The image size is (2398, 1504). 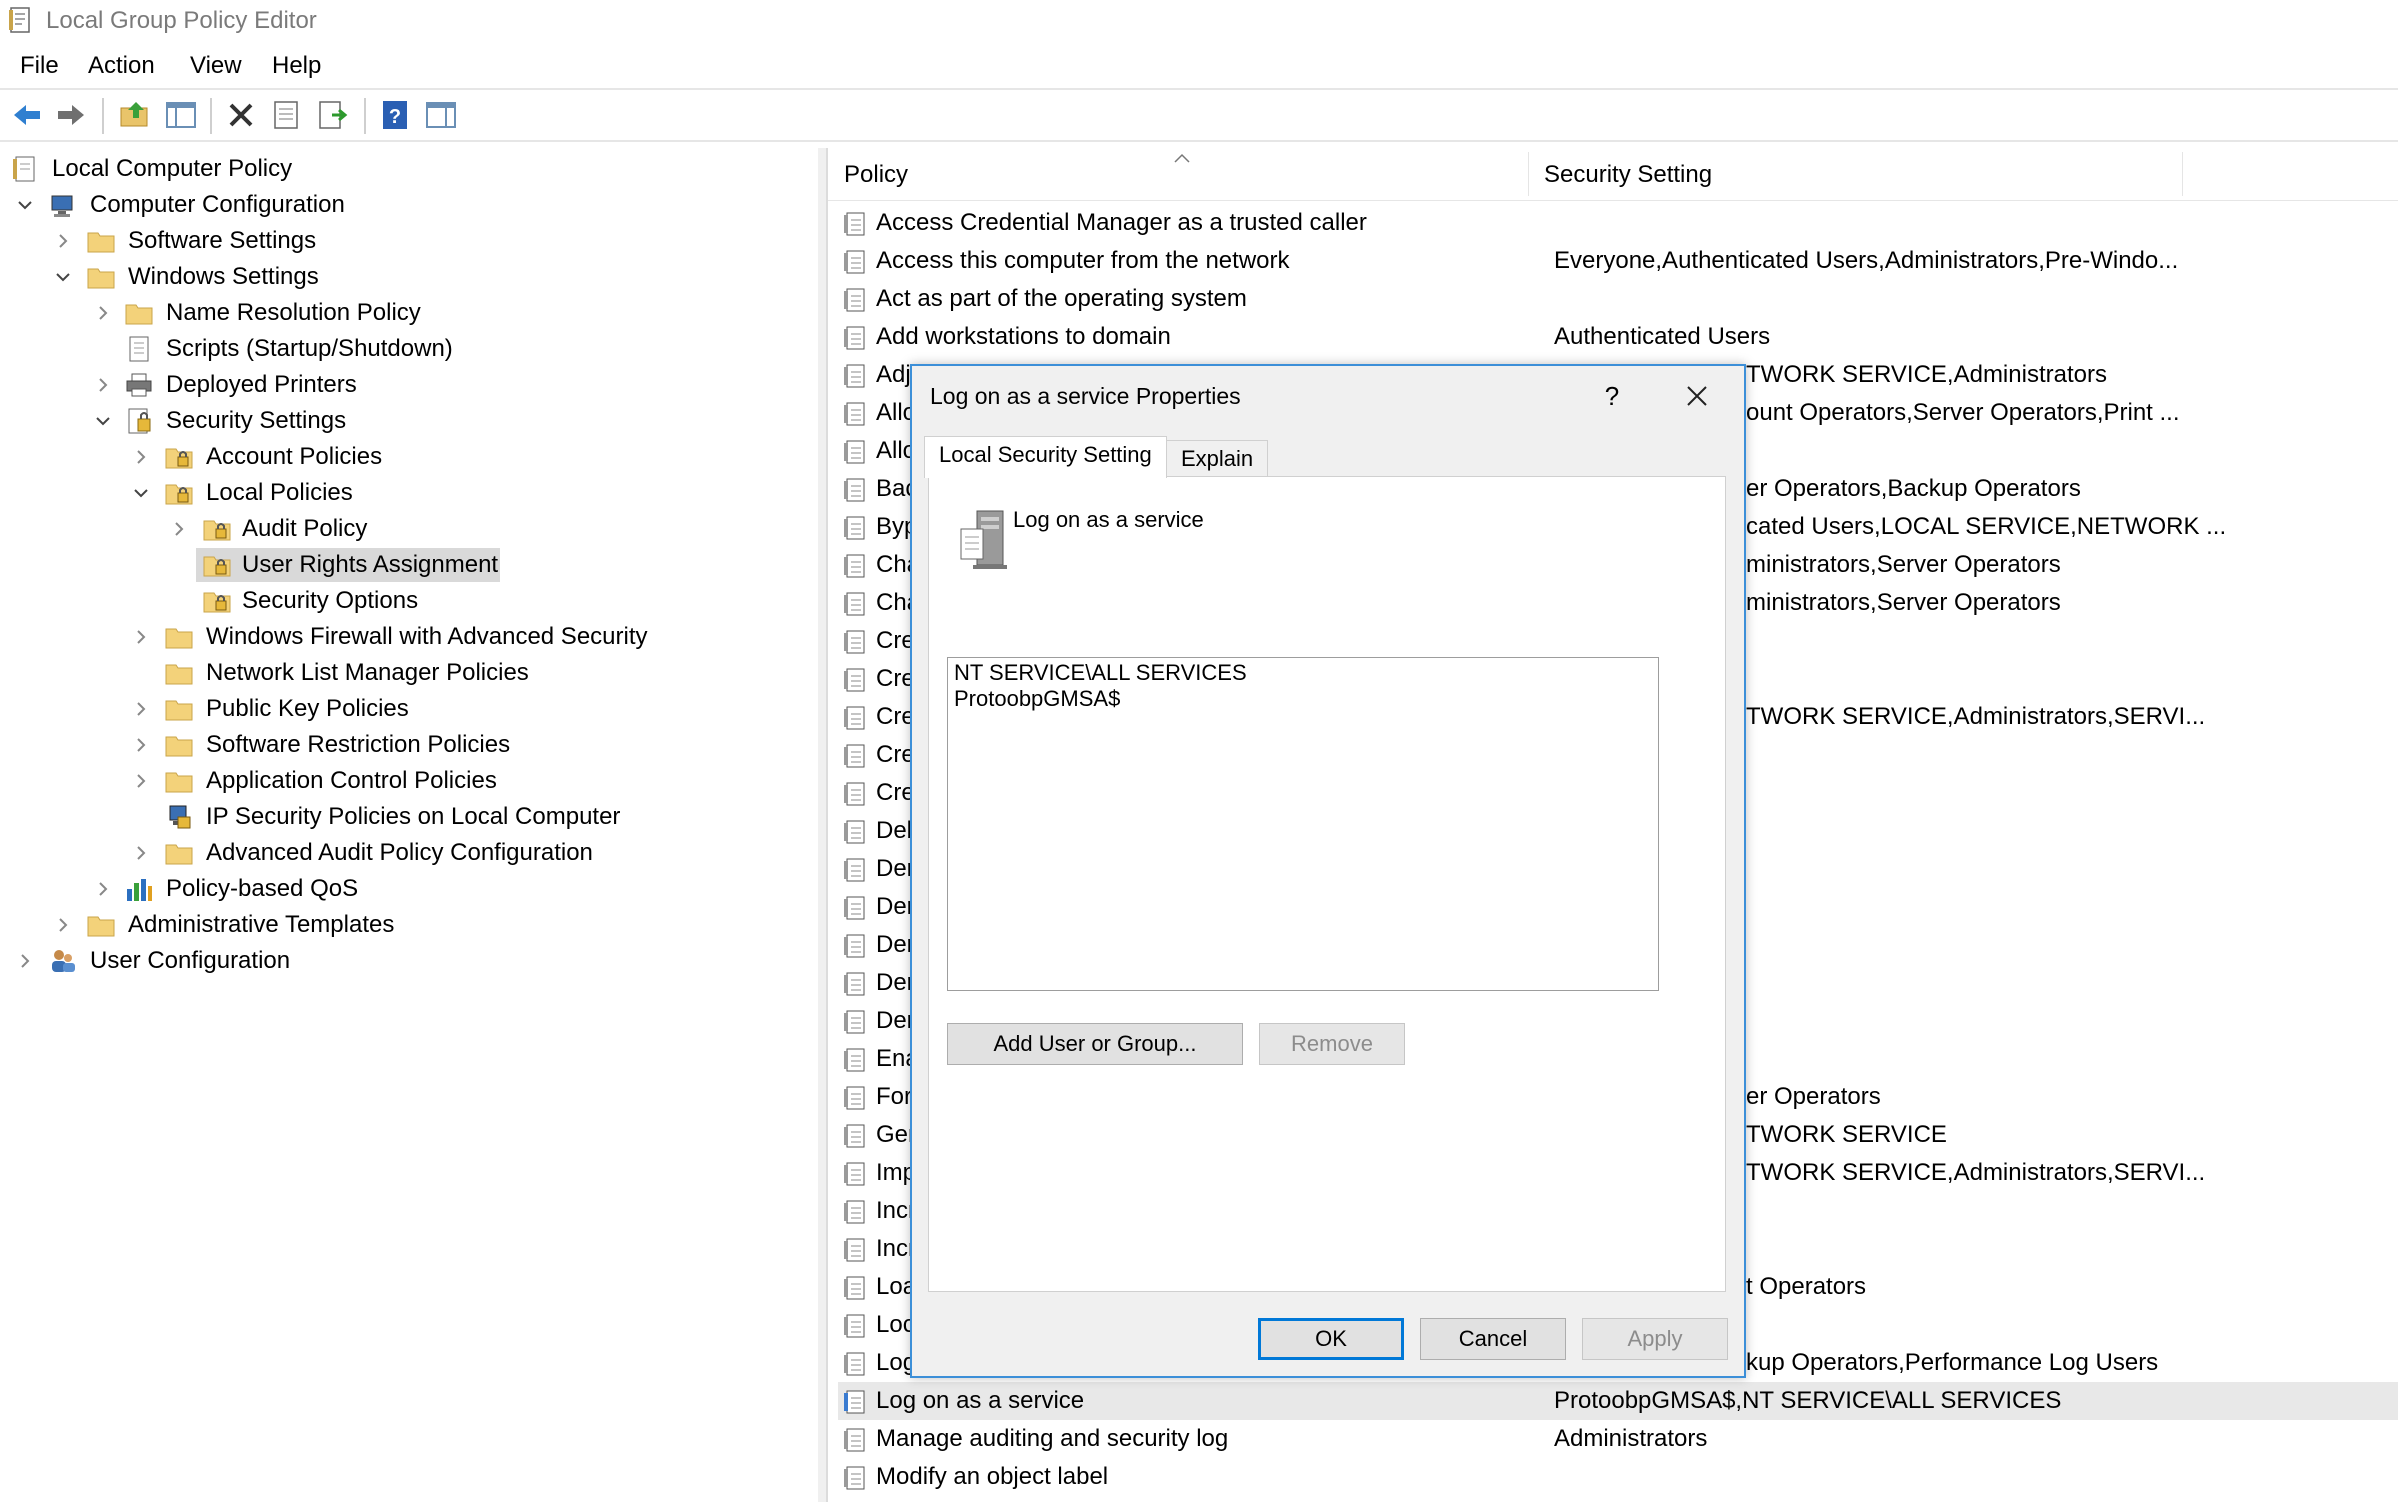 I want to click on account-listbox: NT SERVICE\ALL SERVICES ProtoobpGMSA$, so click(x=1303, y=824).